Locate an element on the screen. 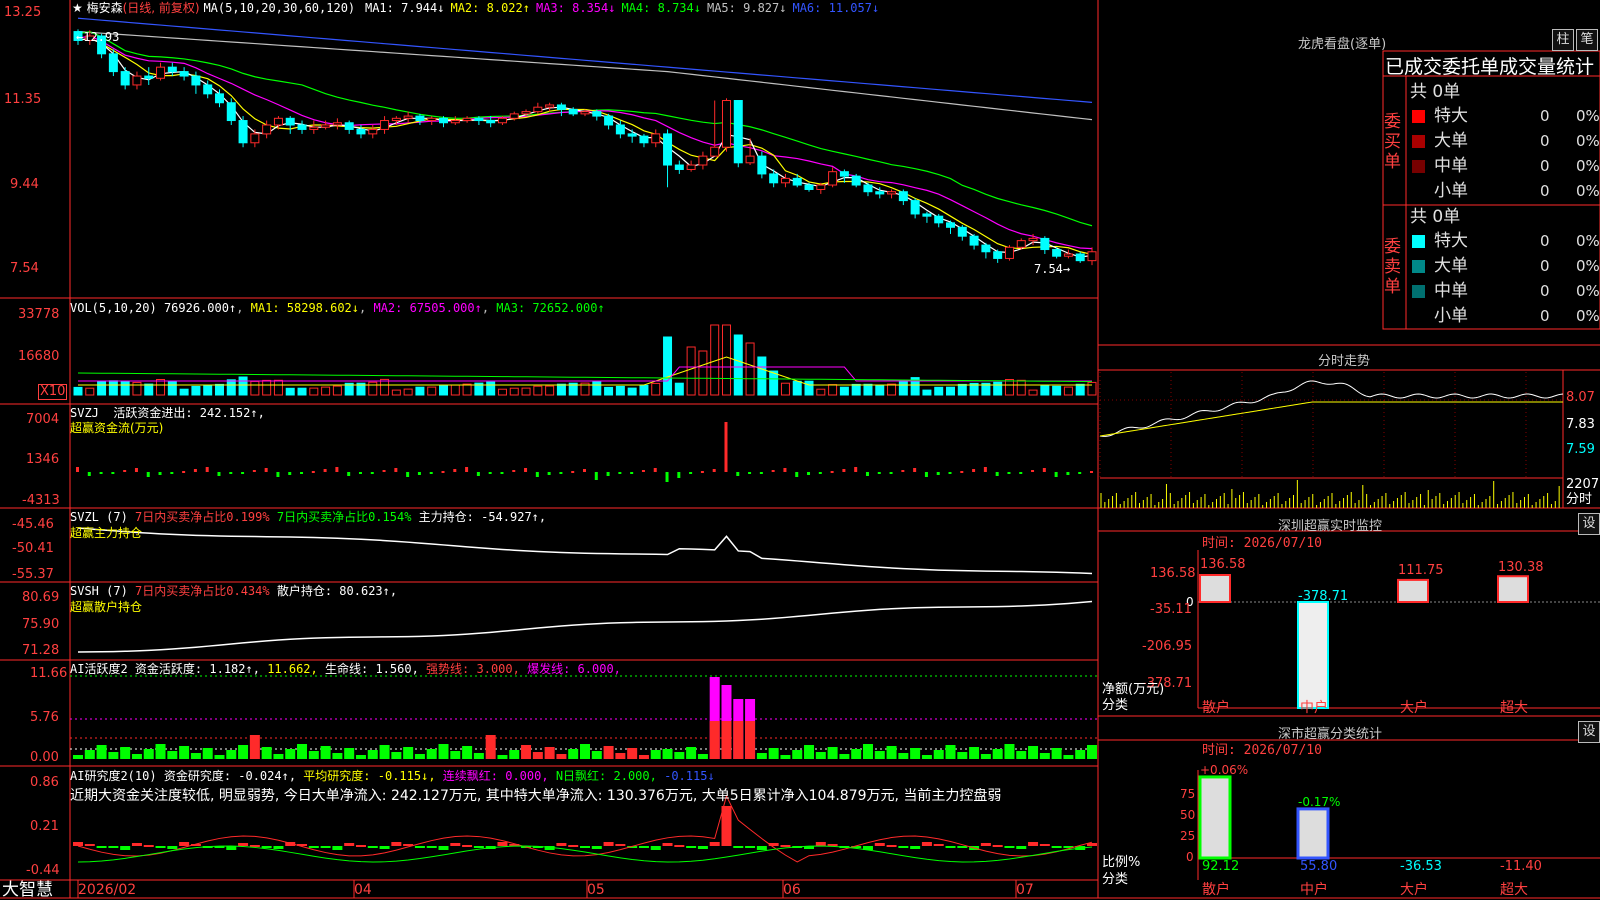  price-tick-1: 11.35 is located at coordinates (23, 99).